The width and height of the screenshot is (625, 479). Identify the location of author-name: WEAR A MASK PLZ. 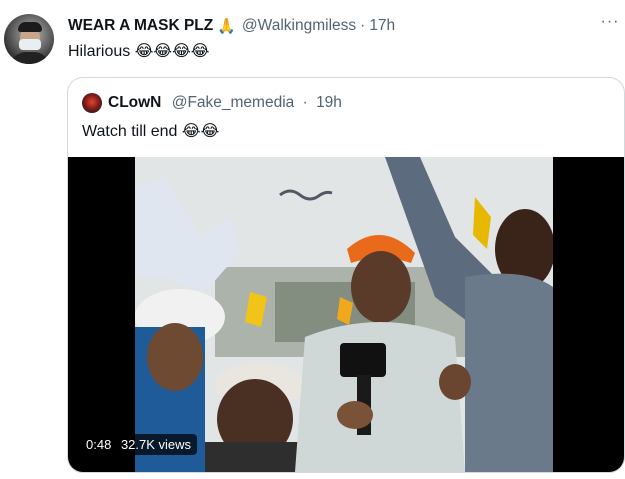
(140, 26).